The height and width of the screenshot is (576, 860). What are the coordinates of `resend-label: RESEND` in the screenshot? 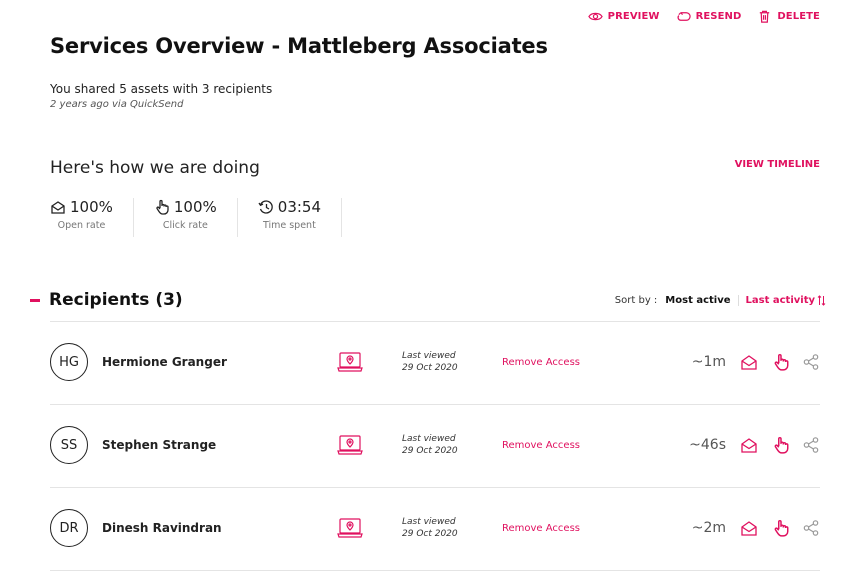 It's located at (718, 16).